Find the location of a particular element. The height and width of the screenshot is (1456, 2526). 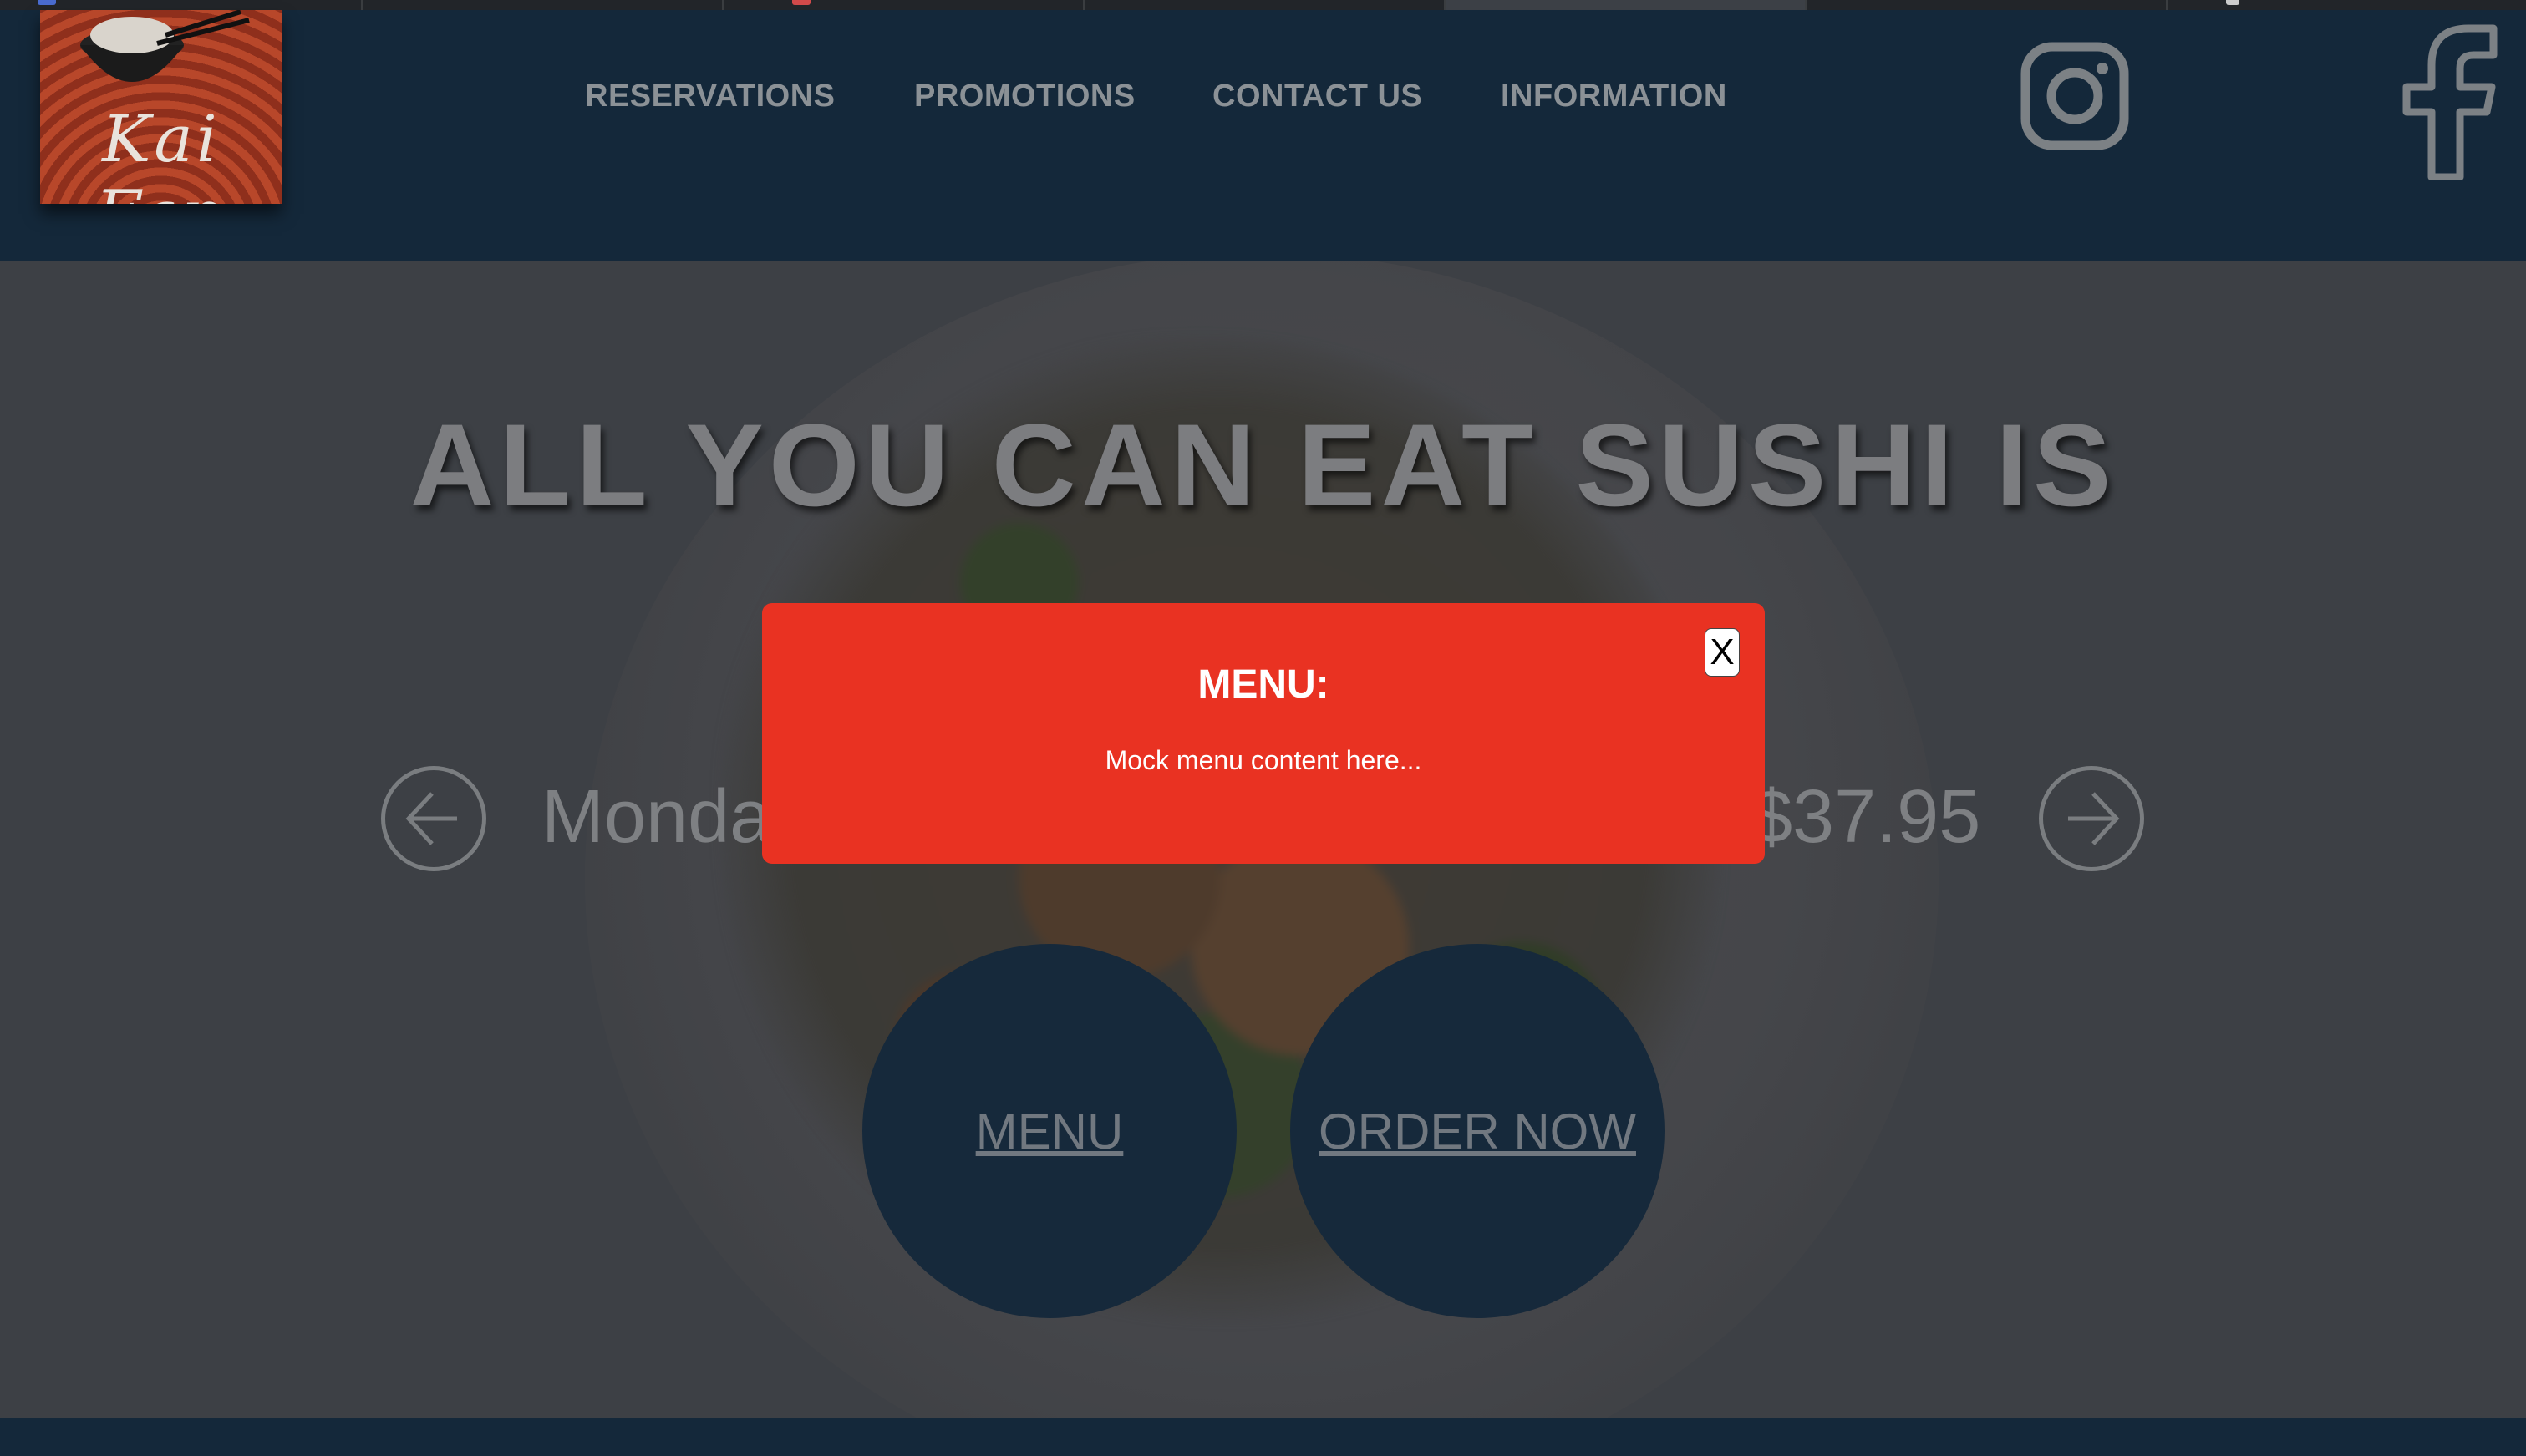

site-footer is located at coordinates (1263, 1437).